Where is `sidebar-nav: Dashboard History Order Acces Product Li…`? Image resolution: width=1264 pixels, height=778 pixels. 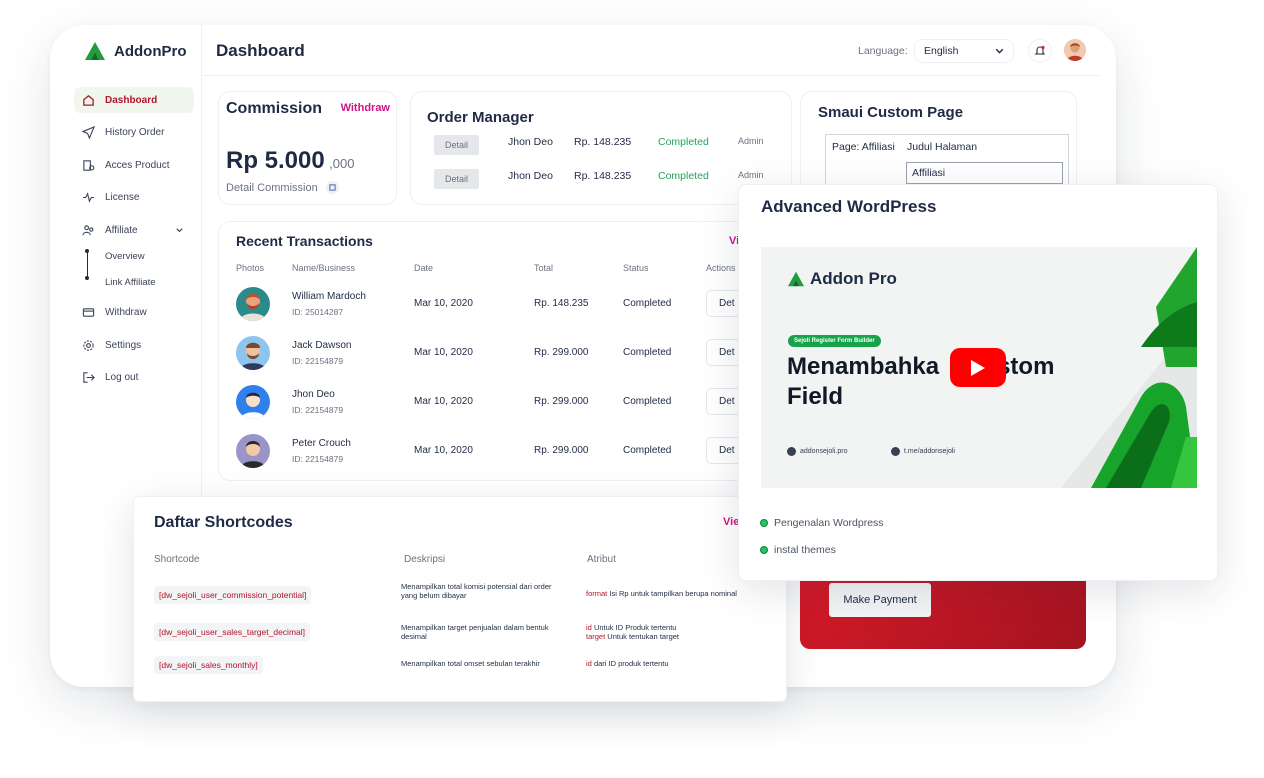 sidebar-nav: Dashboard History Order Acces Product Li… is located at coordinates (134, 242).